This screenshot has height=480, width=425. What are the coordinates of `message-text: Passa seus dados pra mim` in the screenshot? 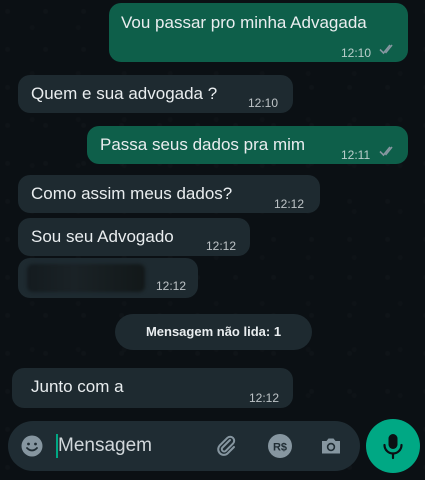 It's located at (203, 144).